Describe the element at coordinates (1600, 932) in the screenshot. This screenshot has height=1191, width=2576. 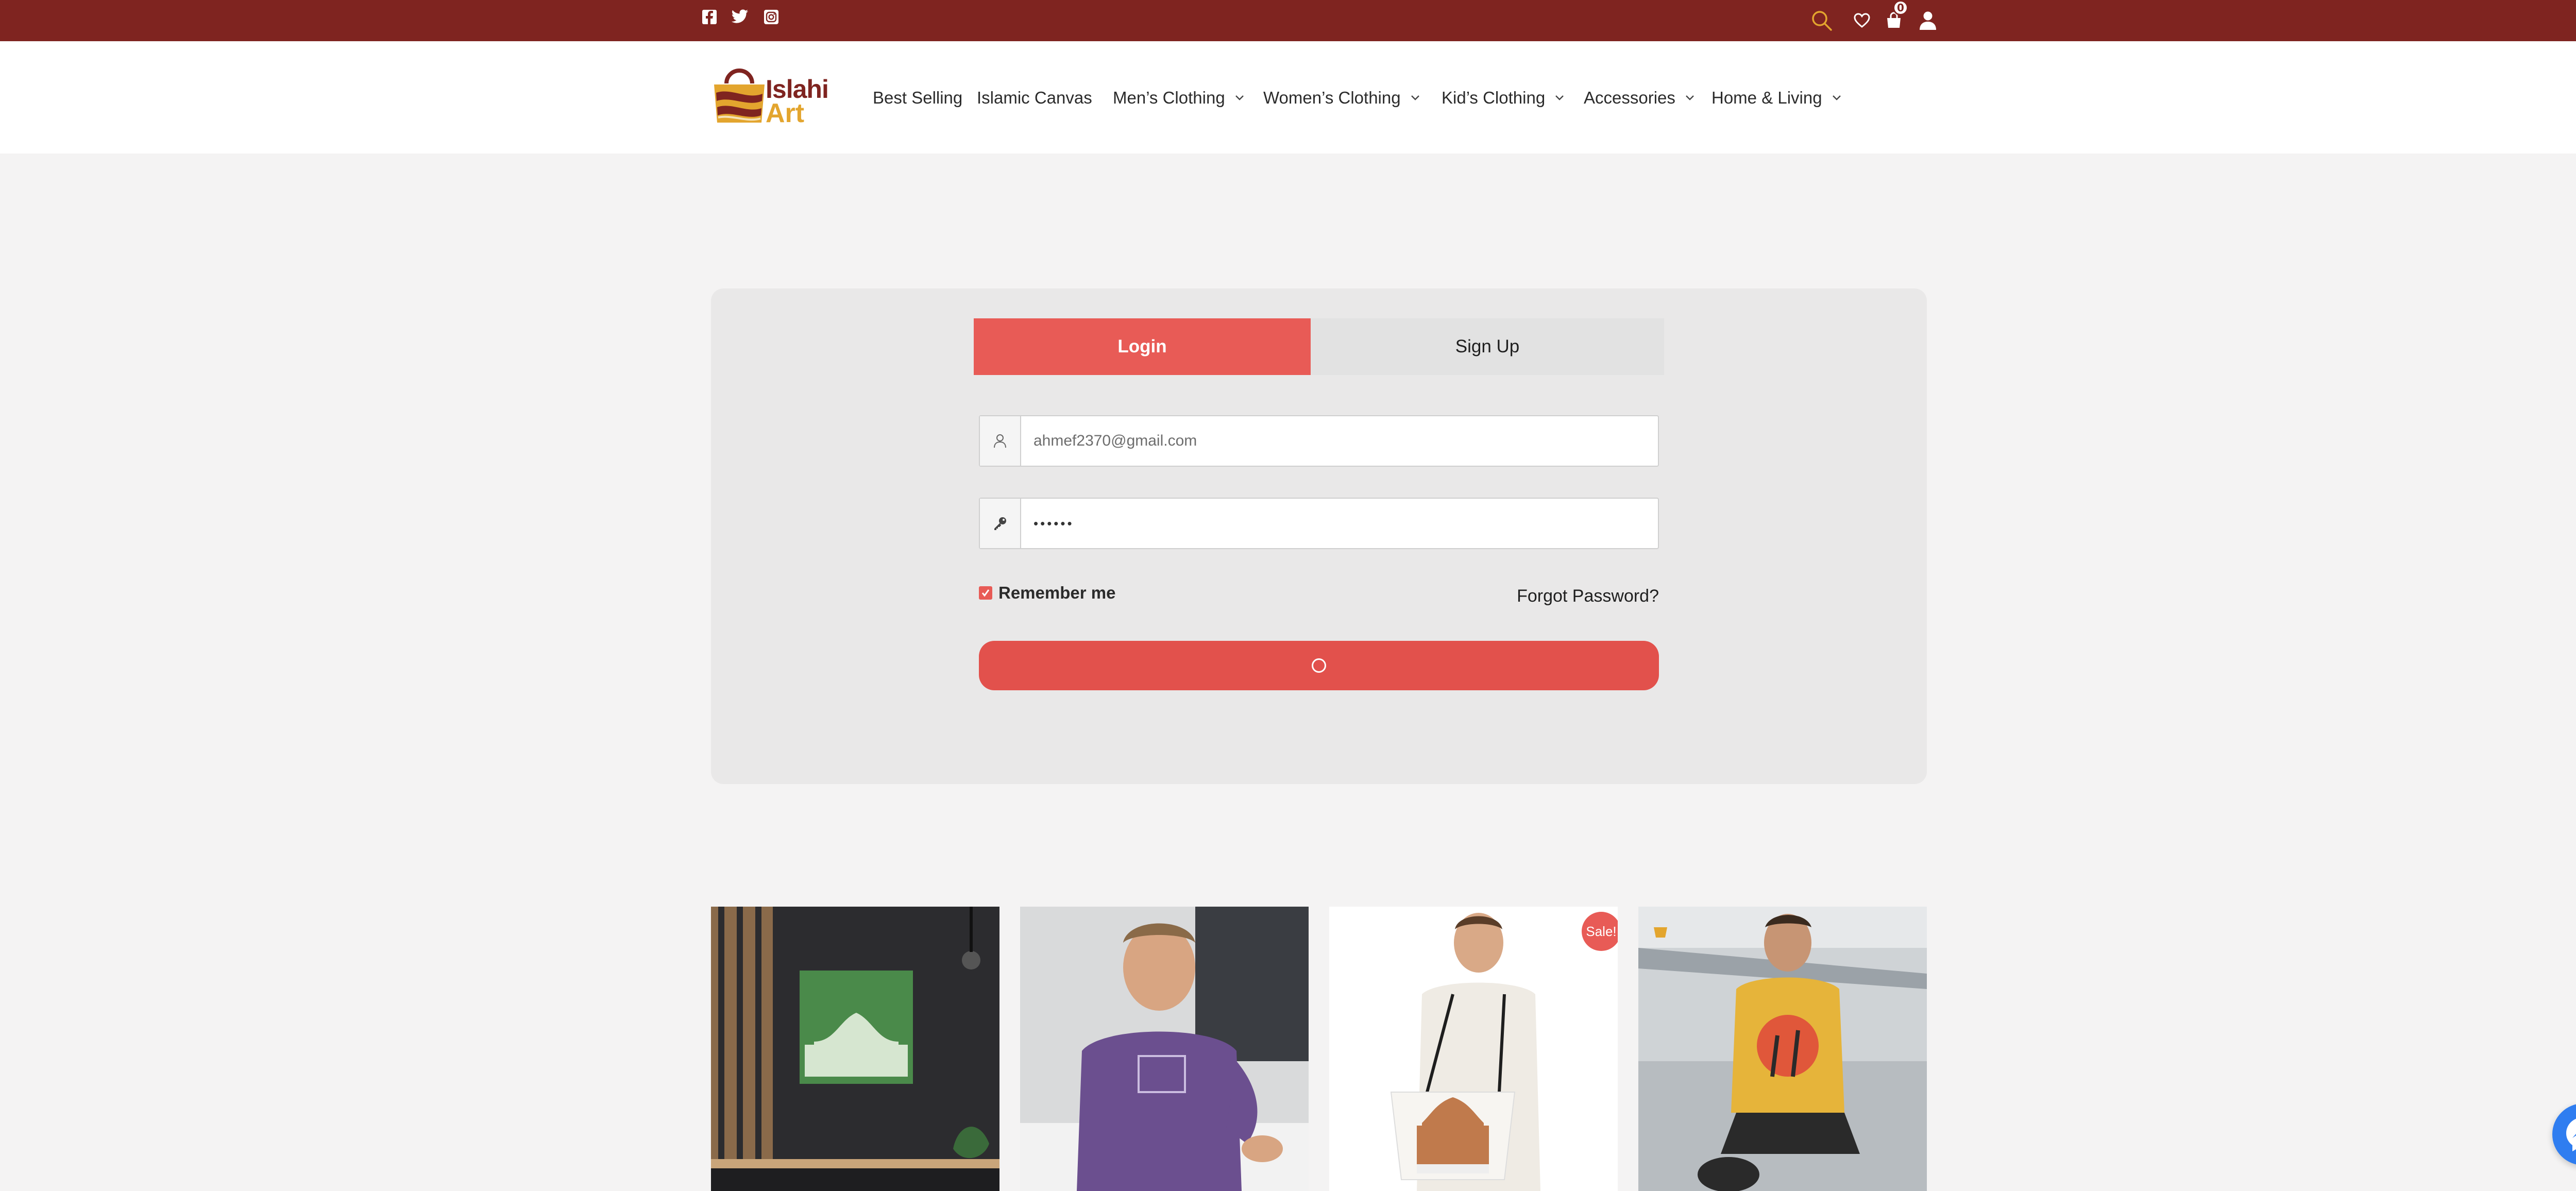
I see `sale-badge: Sale!` at that location.